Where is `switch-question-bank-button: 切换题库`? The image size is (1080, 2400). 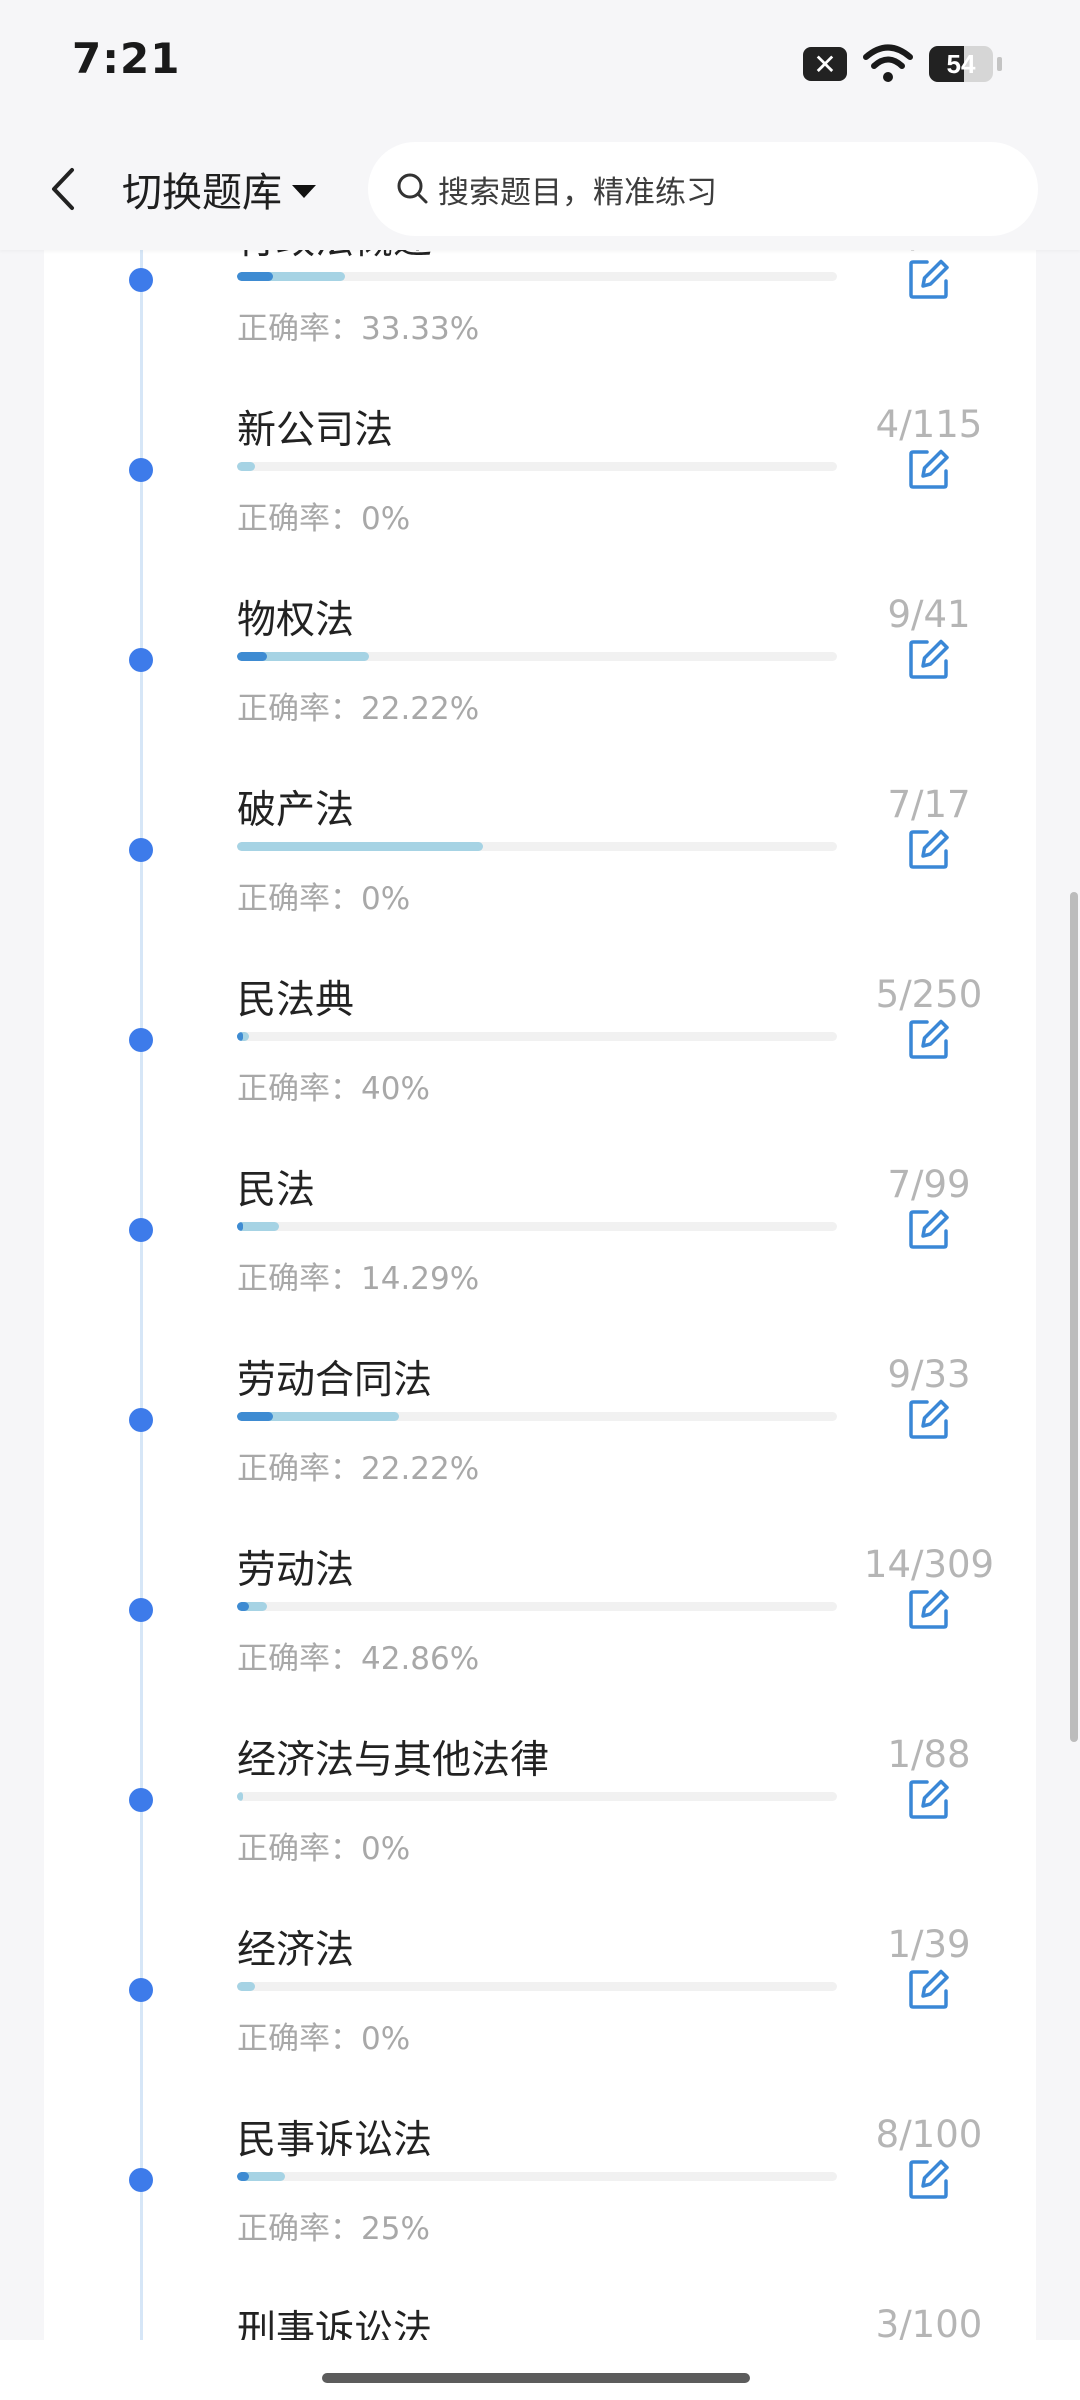 switch-question-bank-button: 切换题库 is located at coordinates (219, 189).